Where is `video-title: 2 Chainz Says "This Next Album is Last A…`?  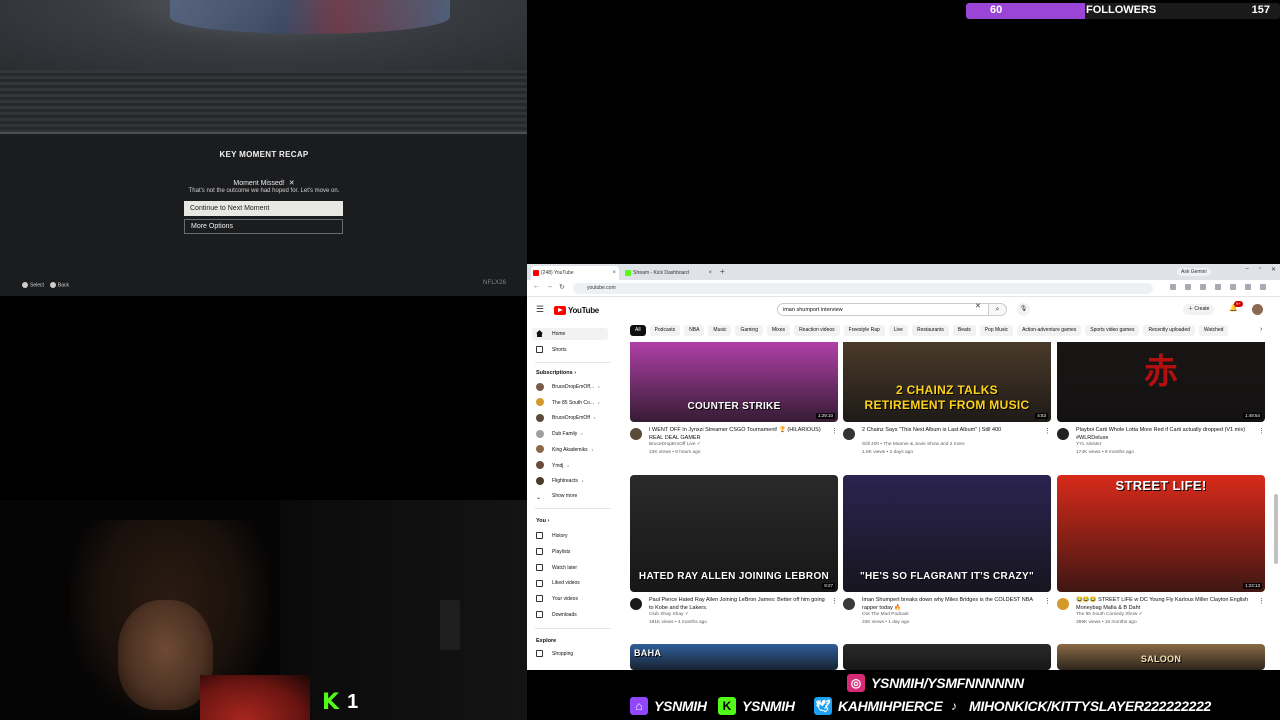
video-title: 2 Chainz Says "This Next Album is Last A… is located at coordinates (951, 431).